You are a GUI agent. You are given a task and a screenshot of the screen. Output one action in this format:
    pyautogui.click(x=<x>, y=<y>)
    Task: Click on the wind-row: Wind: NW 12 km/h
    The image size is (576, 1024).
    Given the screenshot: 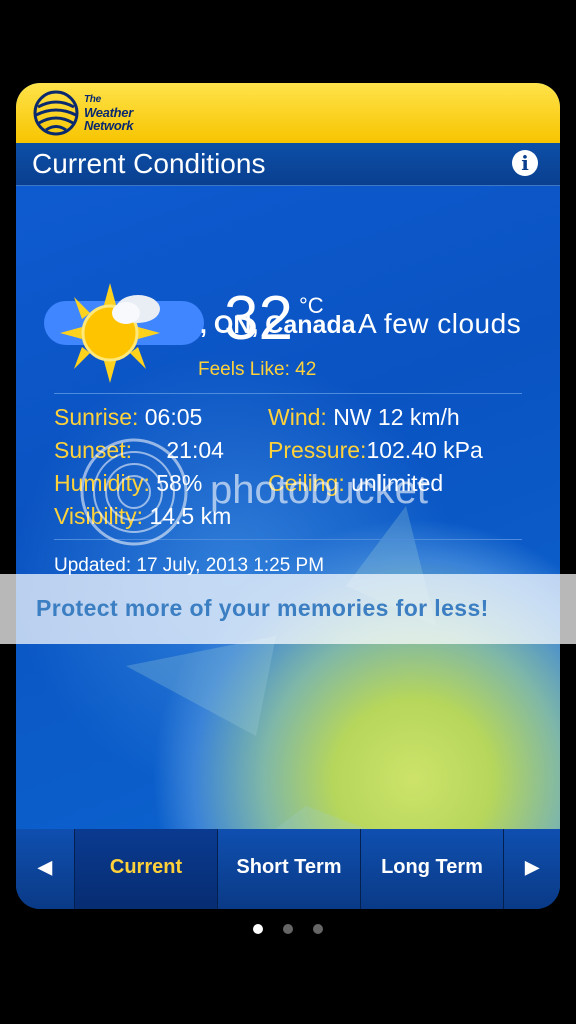 What is the action you would take?
    pyautogui.click(x=364, y=417)
    